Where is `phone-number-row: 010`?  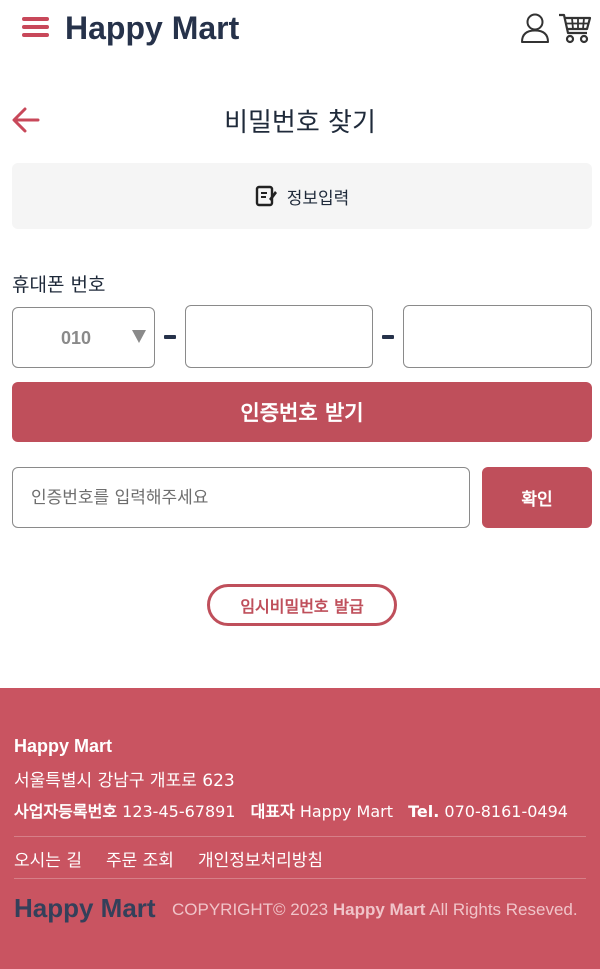 phone-number-row: 010 is located at coordinates (302, 336).